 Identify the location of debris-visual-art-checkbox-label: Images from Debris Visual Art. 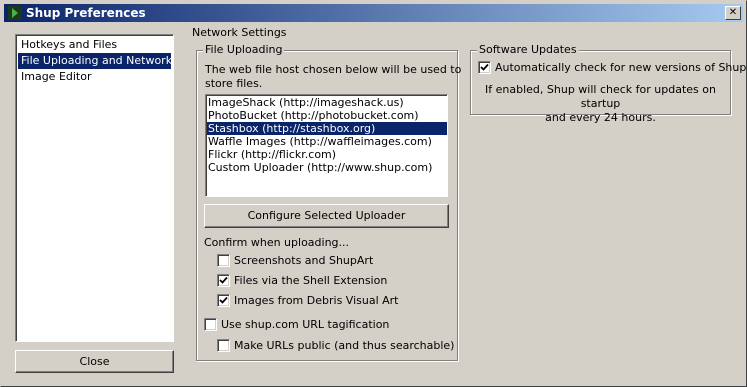
(316, 301).